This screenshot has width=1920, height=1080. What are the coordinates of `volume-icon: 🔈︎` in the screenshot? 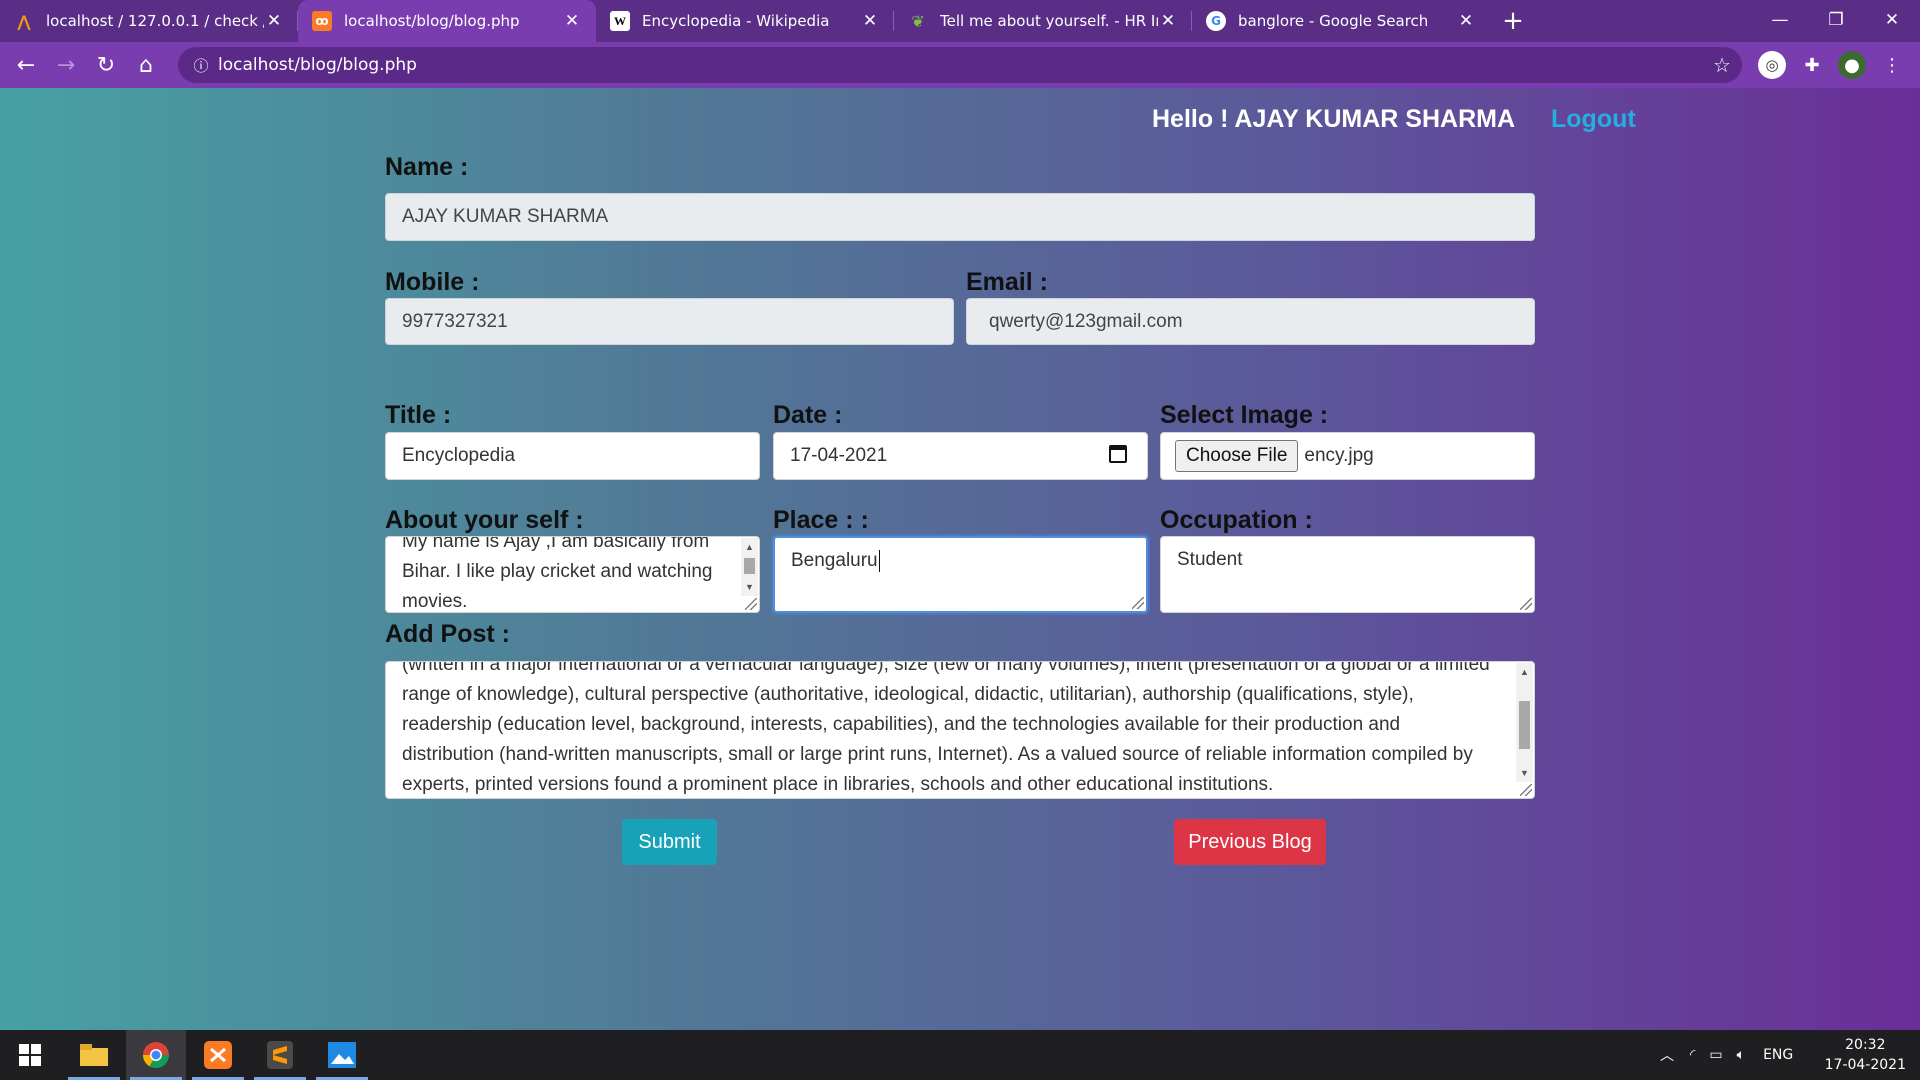 It's located at (1741, 1055).